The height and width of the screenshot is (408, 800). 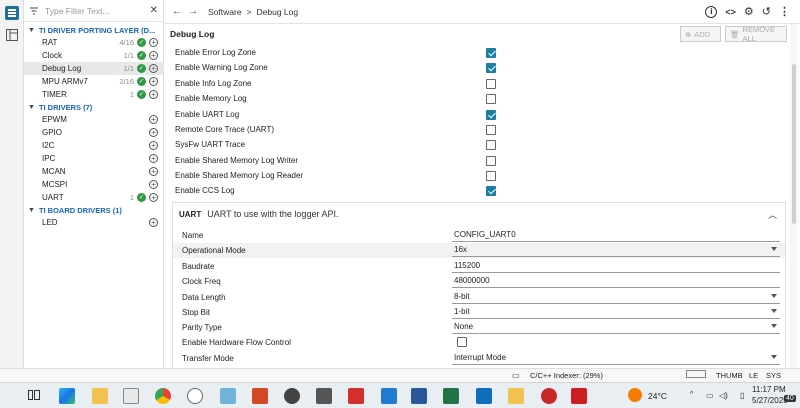 What do you see at coordinates (94, 68) in the screenshot?
I see `sidebar-item-debug-log: Debug Log 1/1 ✓ +` at bounding box center [94, 68].